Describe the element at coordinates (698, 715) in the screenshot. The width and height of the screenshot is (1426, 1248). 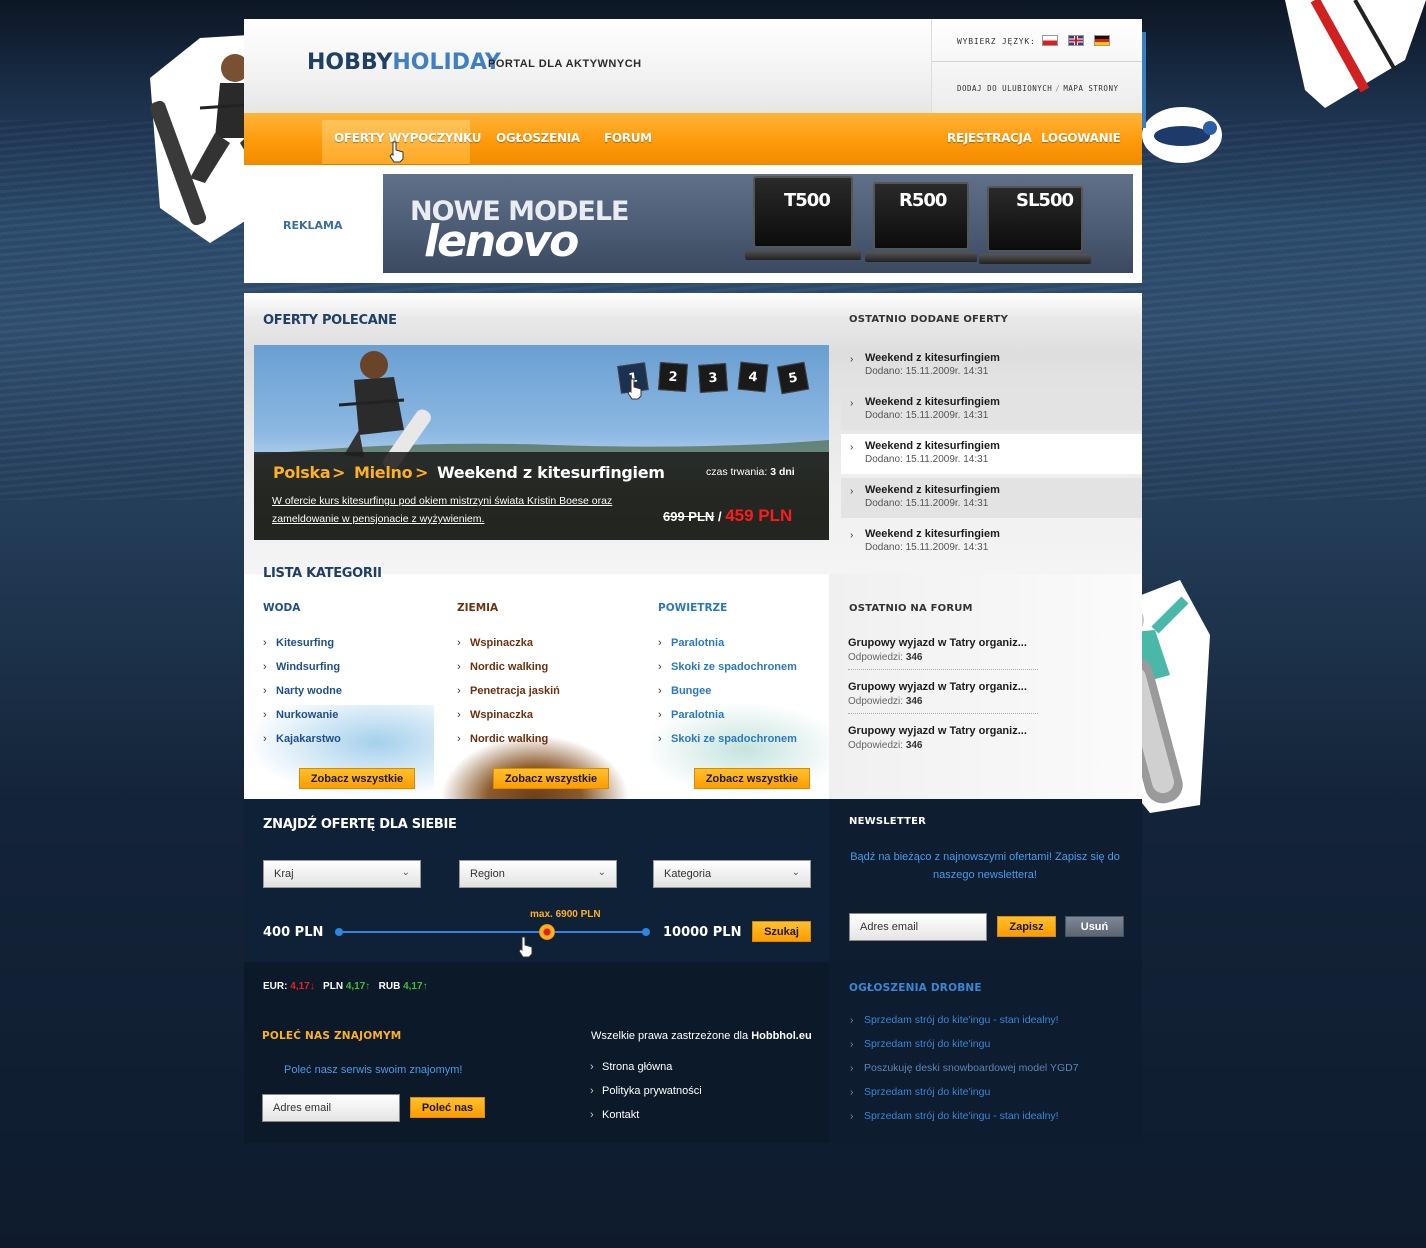
I see `category-link-label: Paralotnia` at that location.